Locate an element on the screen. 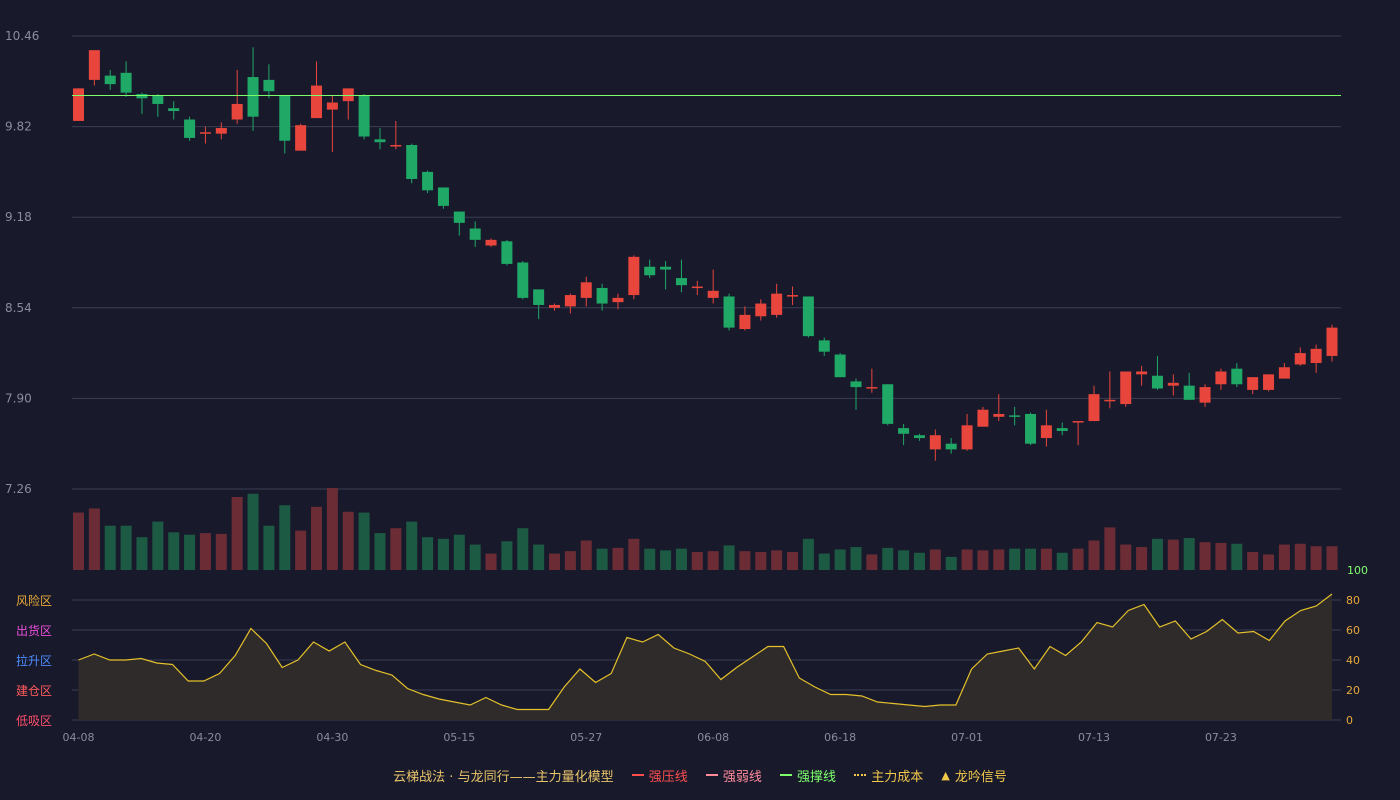 This screenshot has height=800, width=1400. legend-item-pressure-line: 强压线 is located at coordinates (659, 775).